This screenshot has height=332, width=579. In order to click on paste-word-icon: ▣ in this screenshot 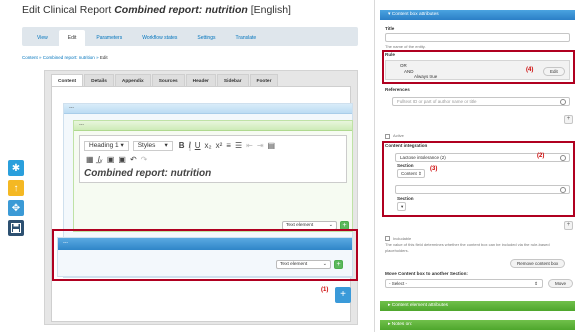, I will do `click(122, 160)`.